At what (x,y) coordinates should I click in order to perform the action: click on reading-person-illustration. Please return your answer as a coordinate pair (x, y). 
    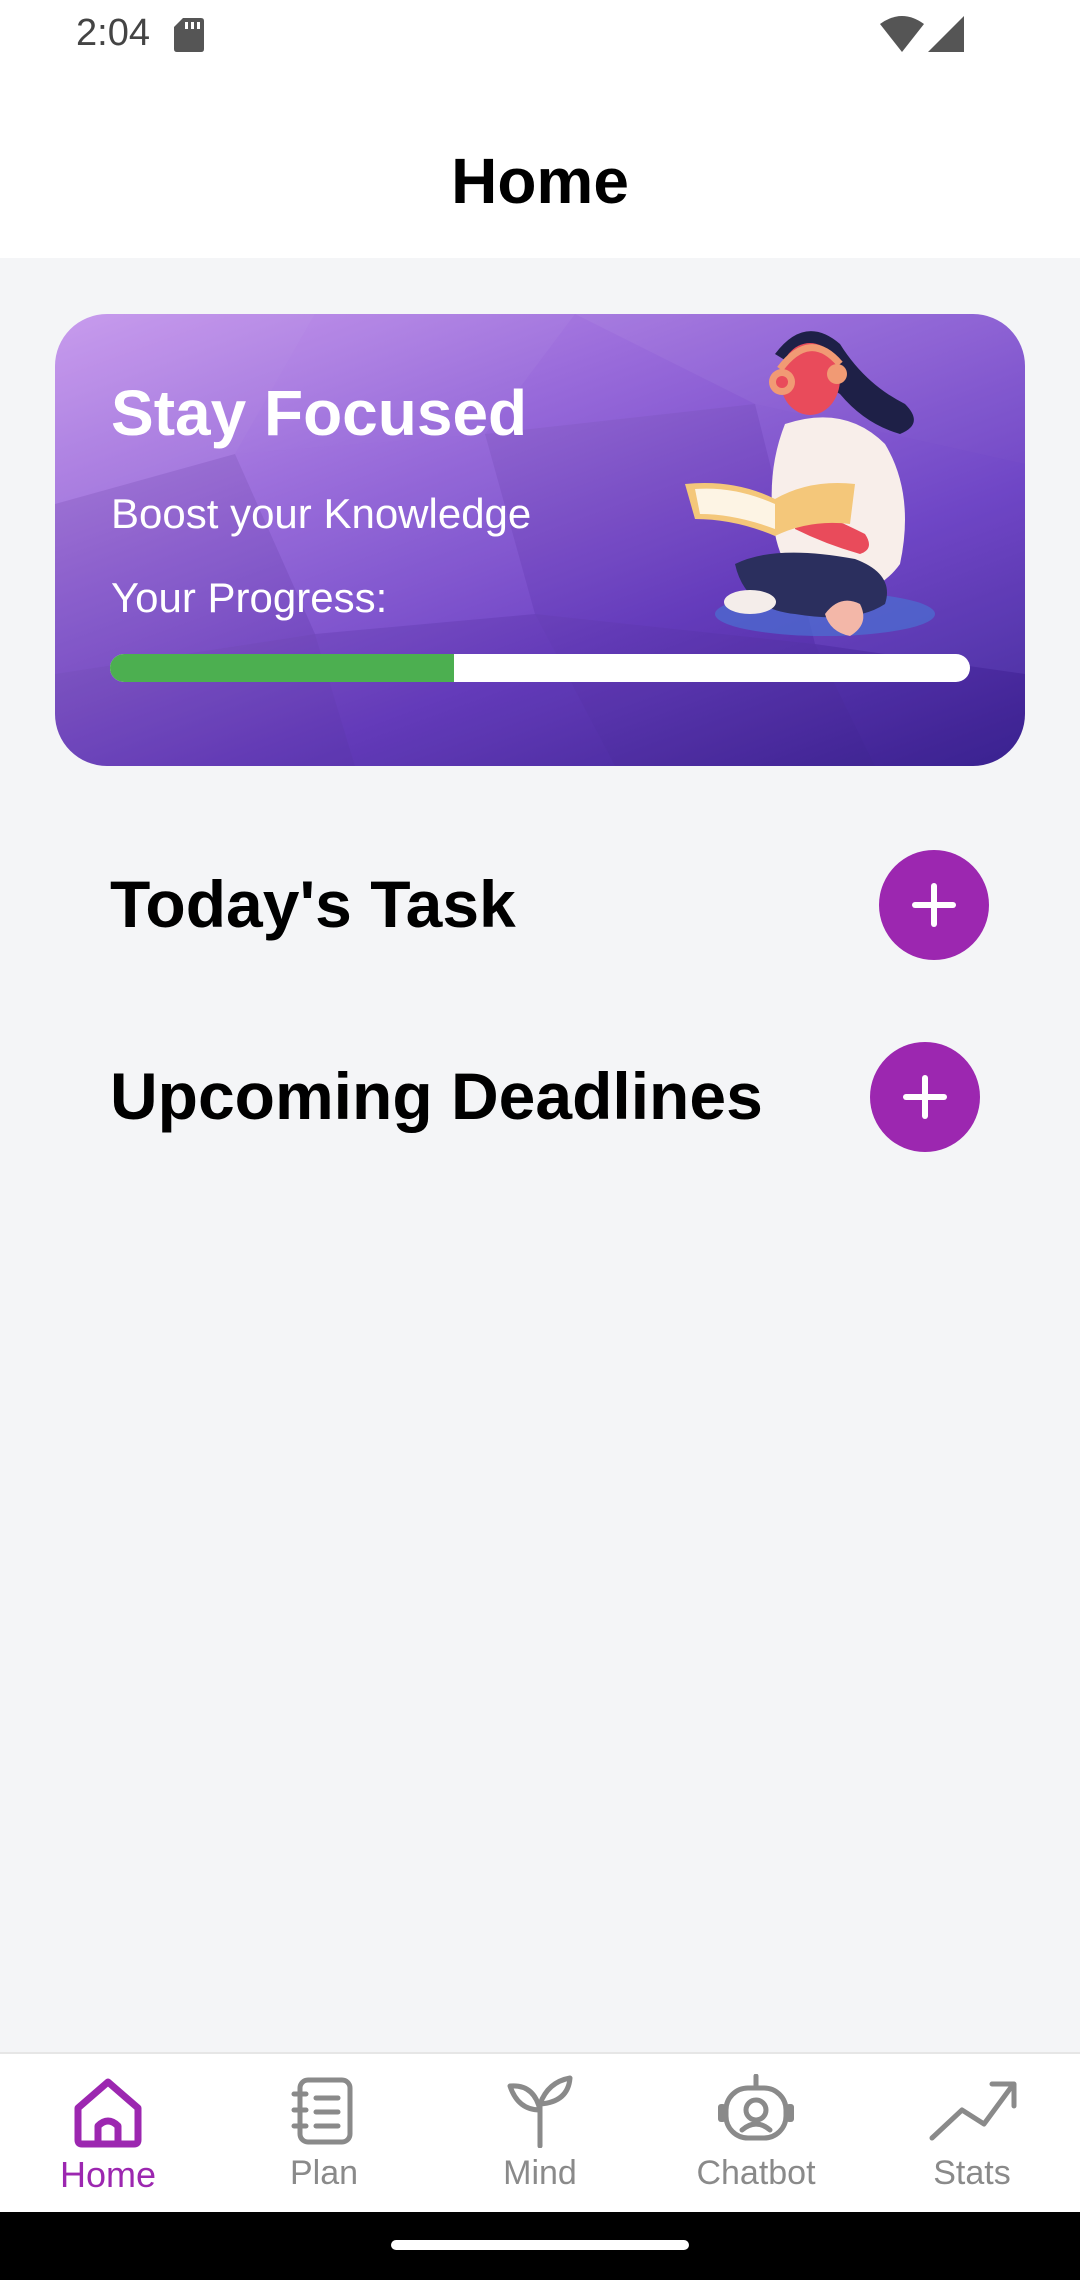
    Looking at the image, I should click on (810, 483).